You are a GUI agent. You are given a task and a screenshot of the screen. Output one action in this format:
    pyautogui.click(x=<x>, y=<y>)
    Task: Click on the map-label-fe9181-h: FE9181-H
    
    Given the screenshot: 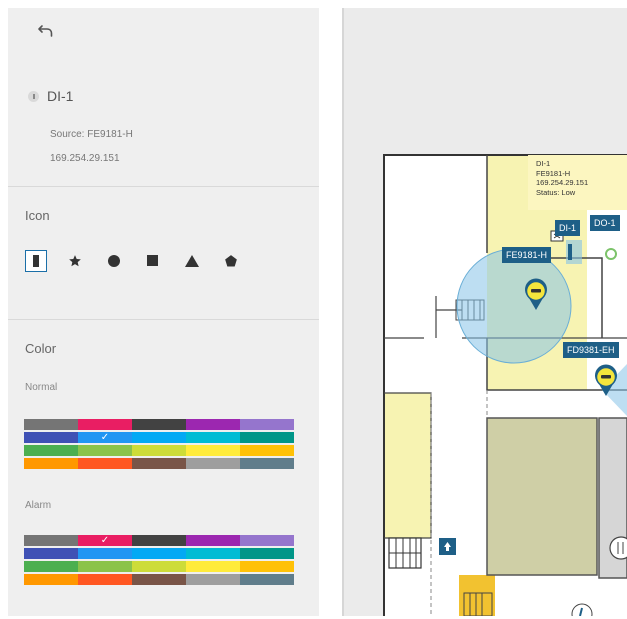 What is the action you would take?
    pyautogui.click(x=527, y=255)
    